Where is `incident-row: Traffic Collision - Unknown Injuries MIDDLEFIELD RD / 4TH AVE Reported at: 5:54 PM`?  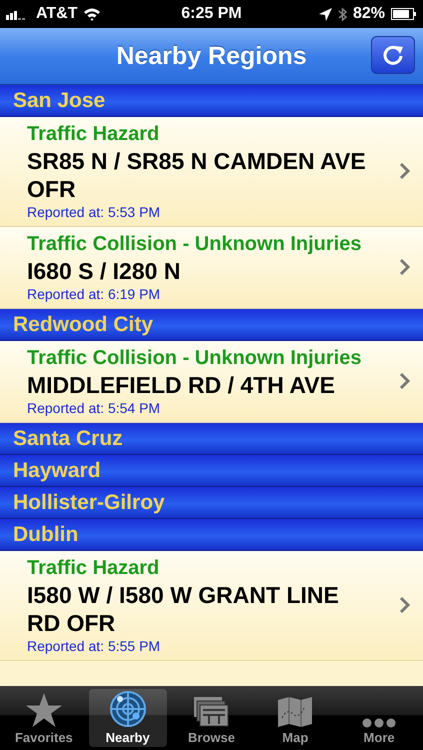
incident-row: Traffic Collision - Unknown Injuries MIDDLEFIELD RD / 4TH AVE Reported at: 5:54 PM is located at coordinates (211, 382).